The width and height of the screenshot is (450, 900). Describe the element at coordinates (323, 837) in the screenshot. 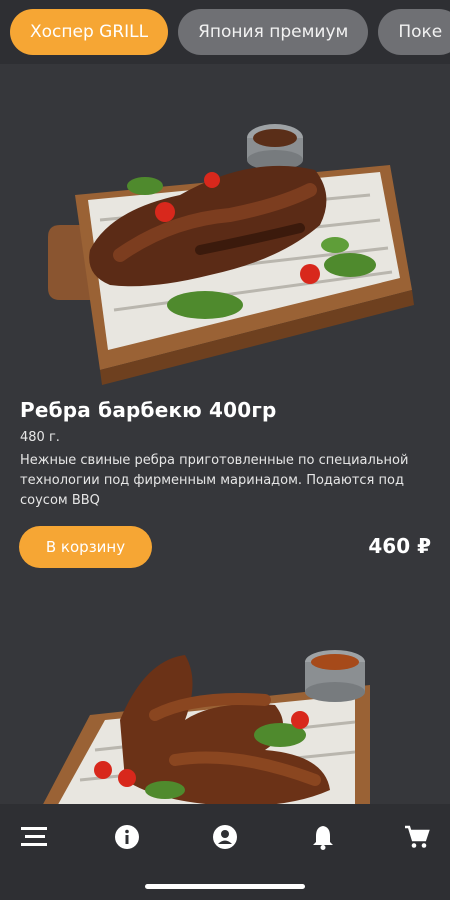

I see `bell-icon` at that location.